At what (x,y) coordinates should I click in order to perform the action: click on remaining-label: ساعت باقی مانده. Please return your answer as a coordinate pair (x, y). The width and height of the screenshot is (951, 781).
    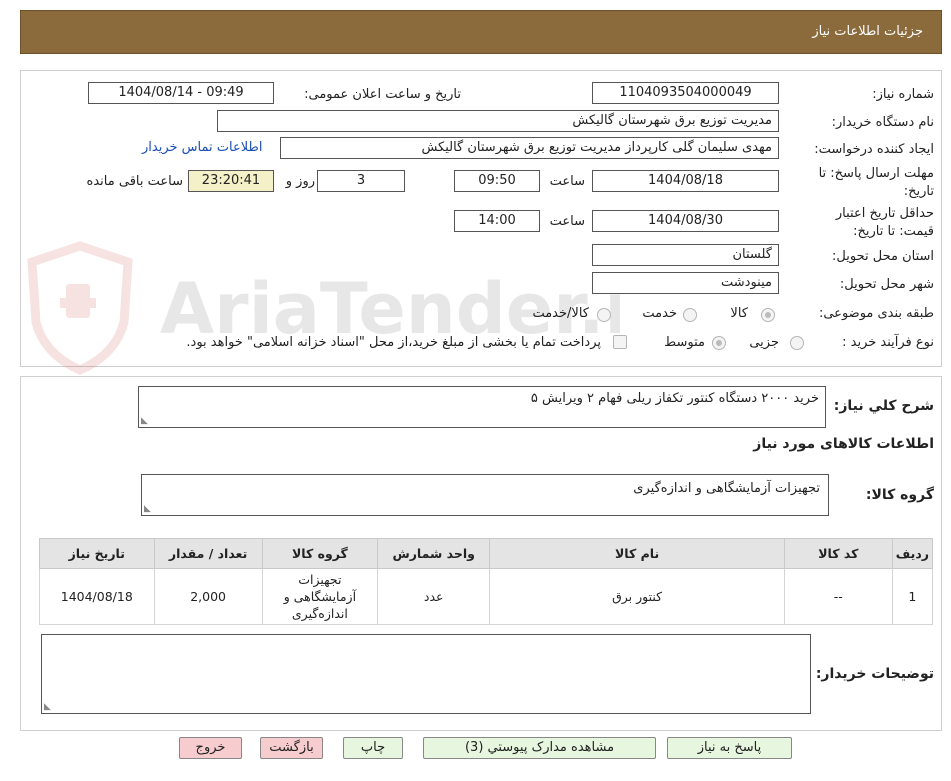
    Looking at the image, I should click on (134, 181).